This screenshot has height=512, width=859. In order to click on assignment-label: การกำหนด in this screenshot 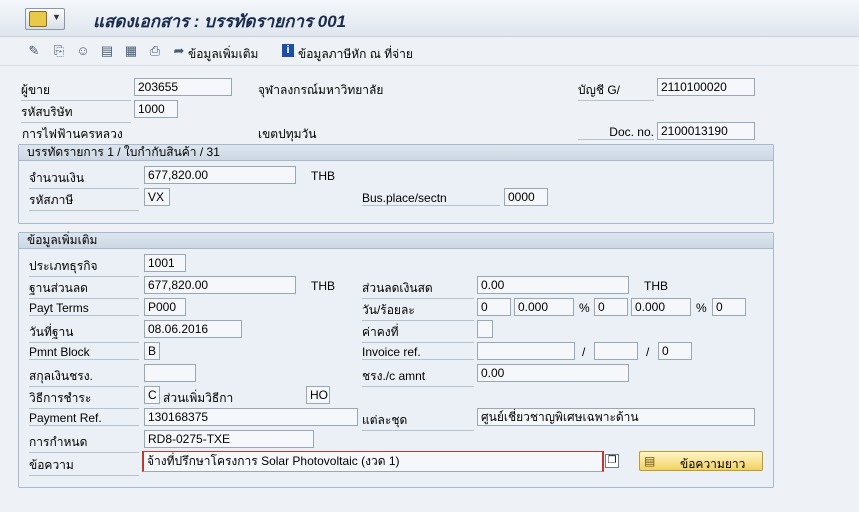, I will do `click(84, 443)`.